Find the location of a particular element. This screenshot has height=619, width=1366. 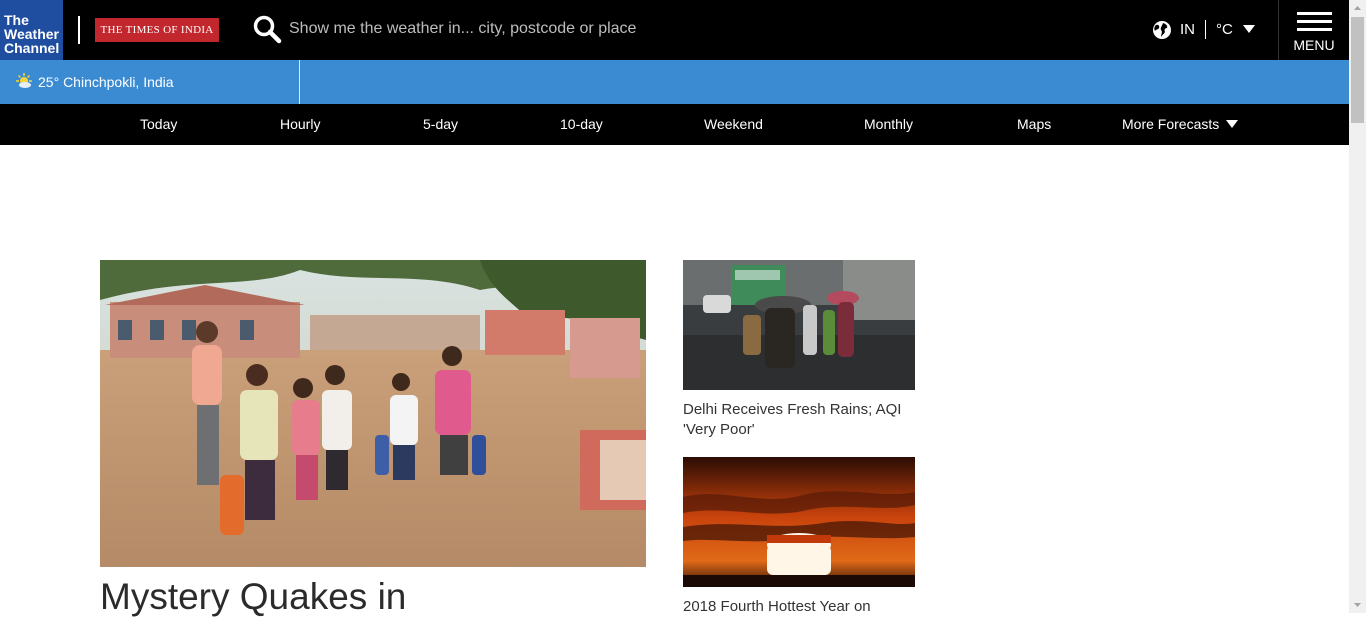

nav-hourly: Hourly is located at coordinates (300, 124).